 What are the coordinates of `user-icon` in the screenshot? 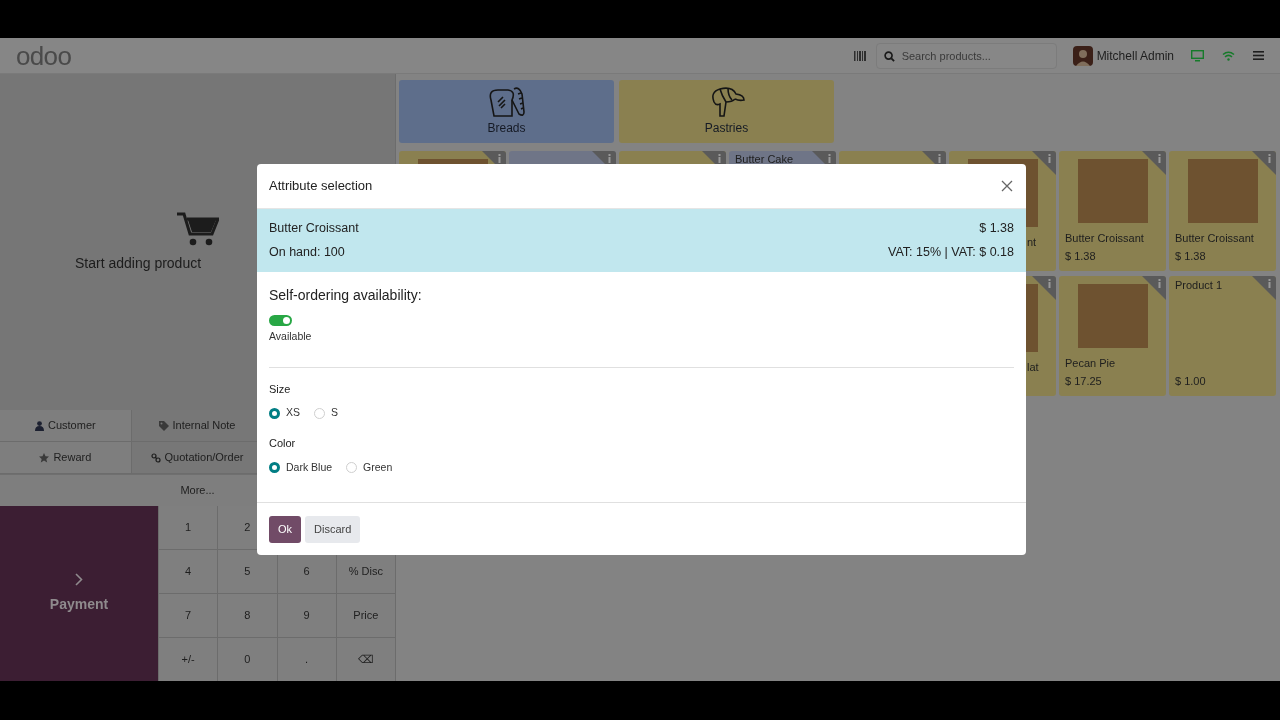 It's located at (39, 425).